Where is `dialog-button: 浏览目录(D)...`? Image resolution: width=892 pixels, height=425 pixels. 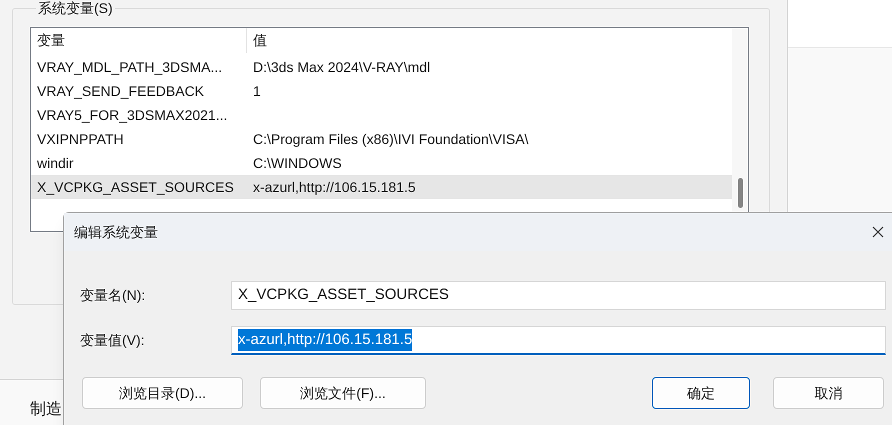
dialog-button: 浏览目录(D)... is located at coordinates (162, 393).